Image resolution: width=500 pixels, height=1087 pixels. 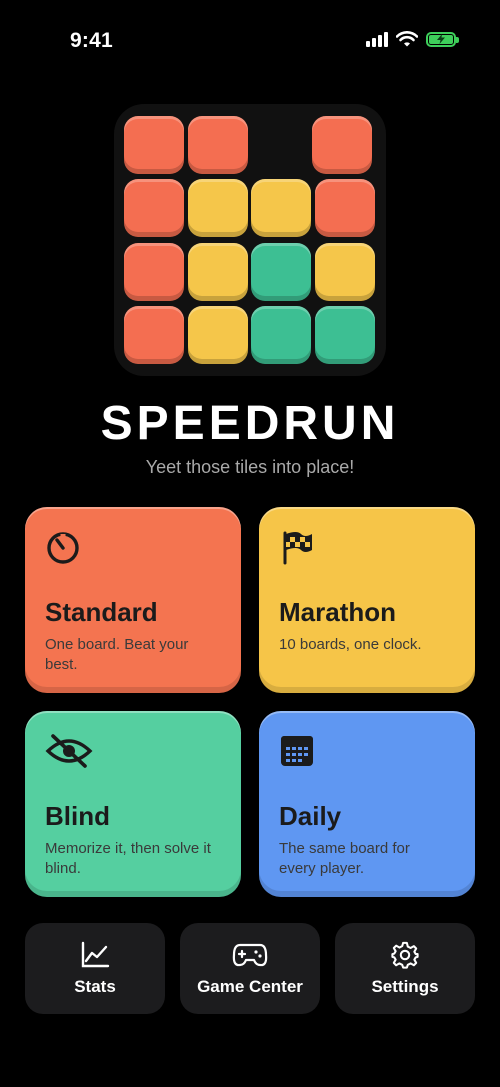 What do you see at coordinates (95, 968) in the screenshot?
I see `stats-button: Stats` at bounding box center [95, 968].